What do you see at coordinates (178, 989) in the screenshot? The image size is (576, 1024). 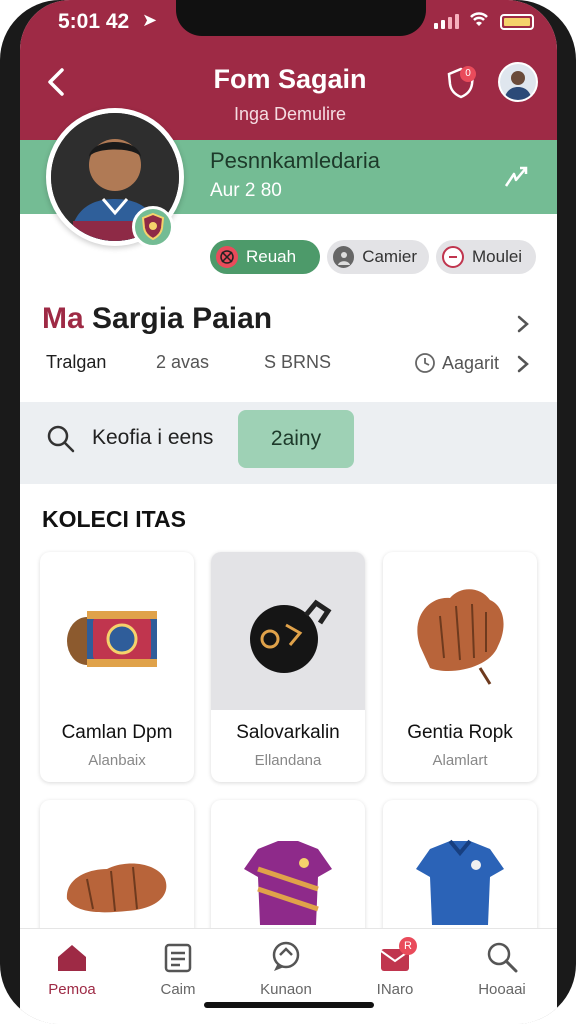 I see `tab-label: Caim` at bounding box center [178, 989].